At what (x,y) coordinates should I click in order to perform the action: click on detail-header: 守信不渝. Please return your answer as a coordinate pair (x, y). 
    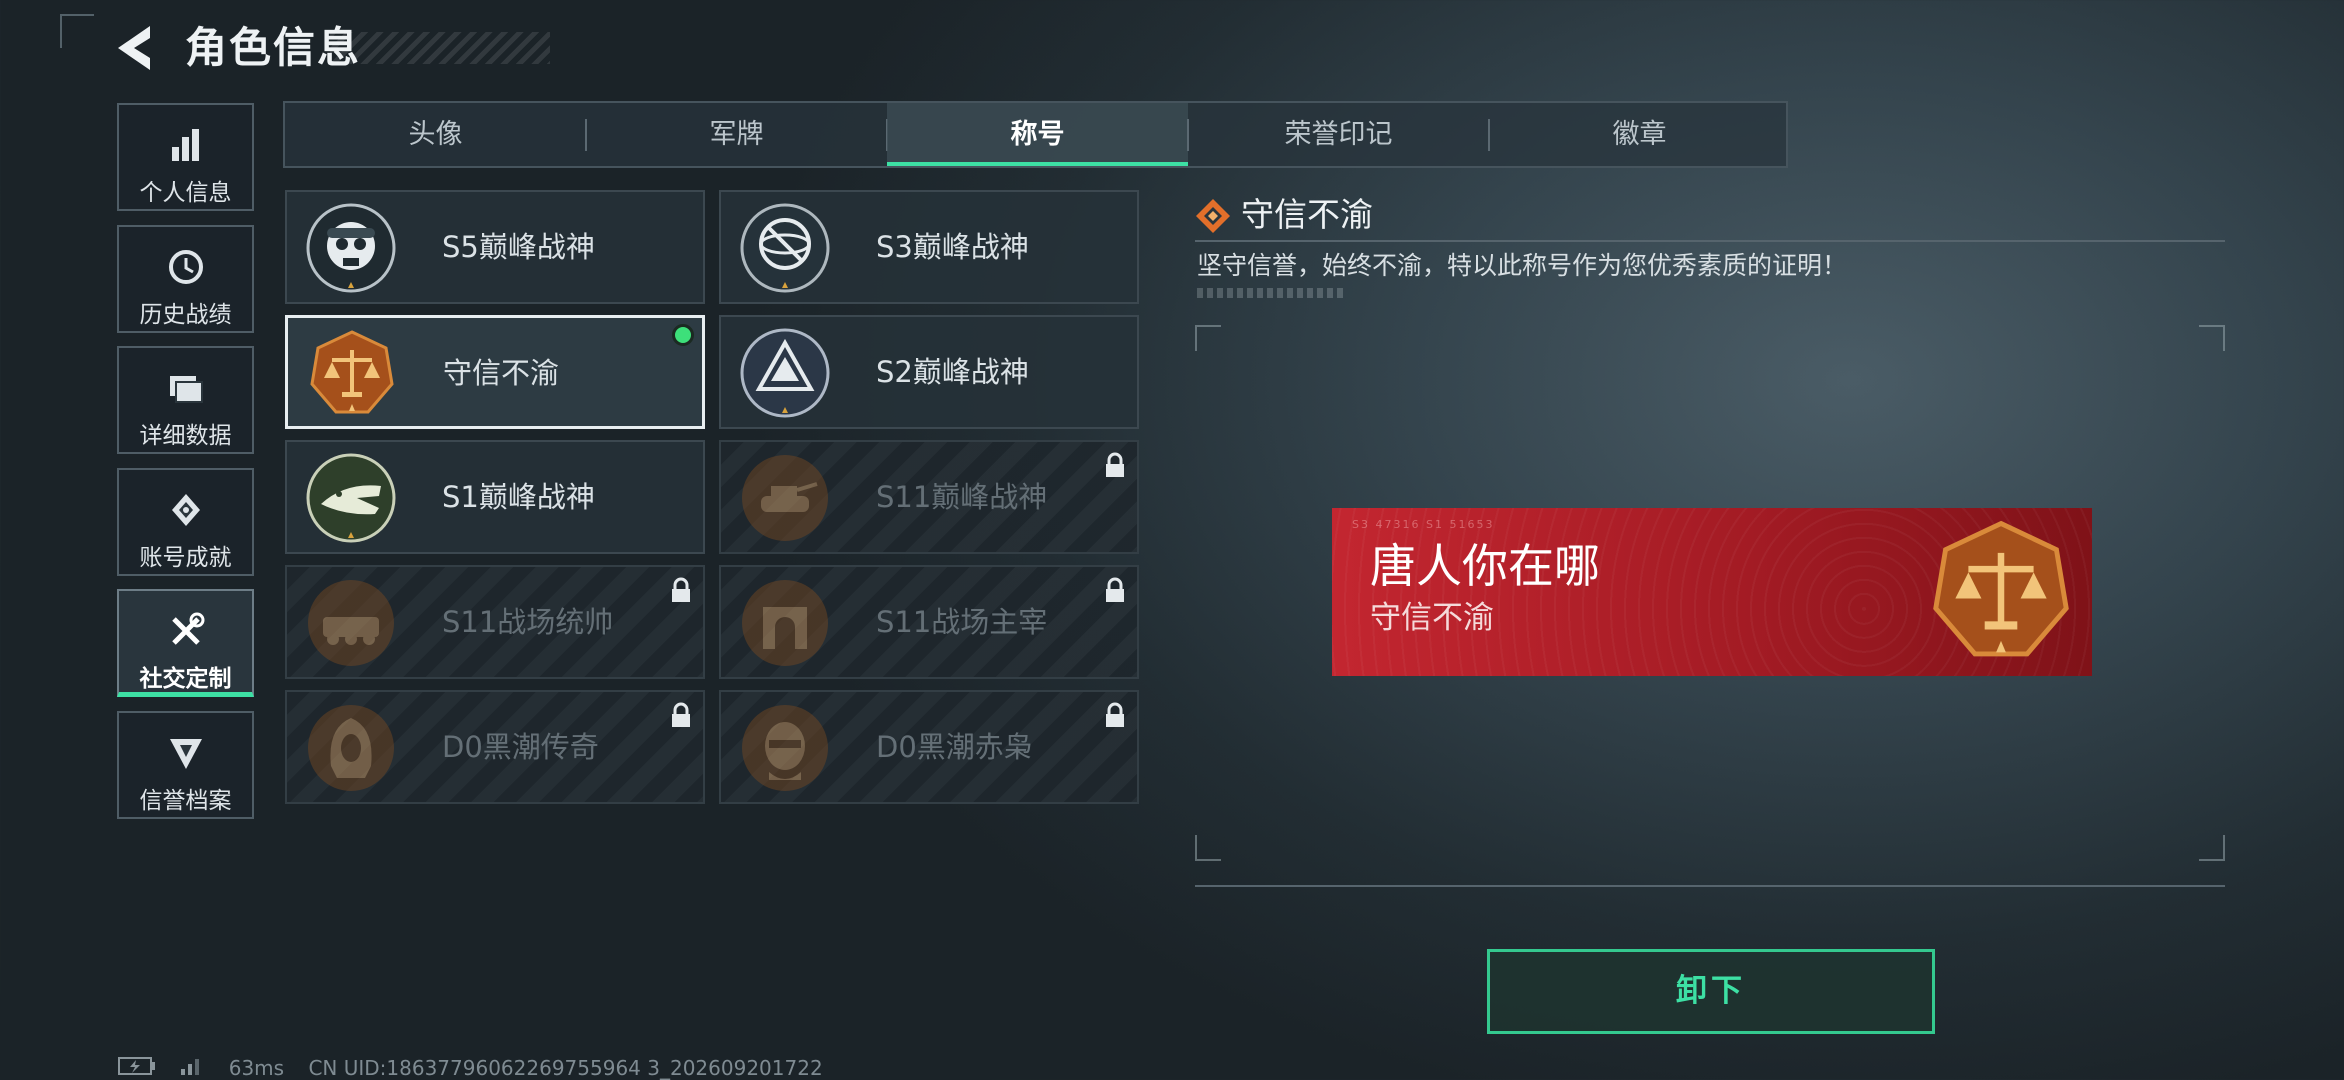
    Looking at the image, I should click on (1710, 215).